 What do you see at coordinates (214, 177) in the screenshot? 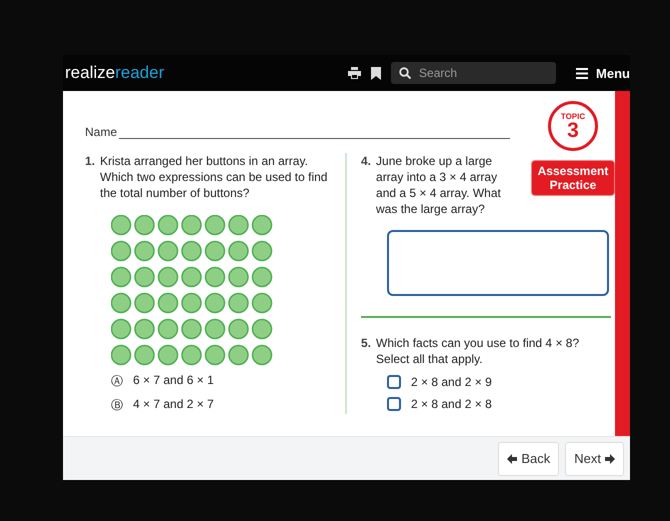
I see `question-text: Krista arranged her buttons in an array. Which two expressions can be used to find the total number of buttons?` at bounding box center [214, 177].